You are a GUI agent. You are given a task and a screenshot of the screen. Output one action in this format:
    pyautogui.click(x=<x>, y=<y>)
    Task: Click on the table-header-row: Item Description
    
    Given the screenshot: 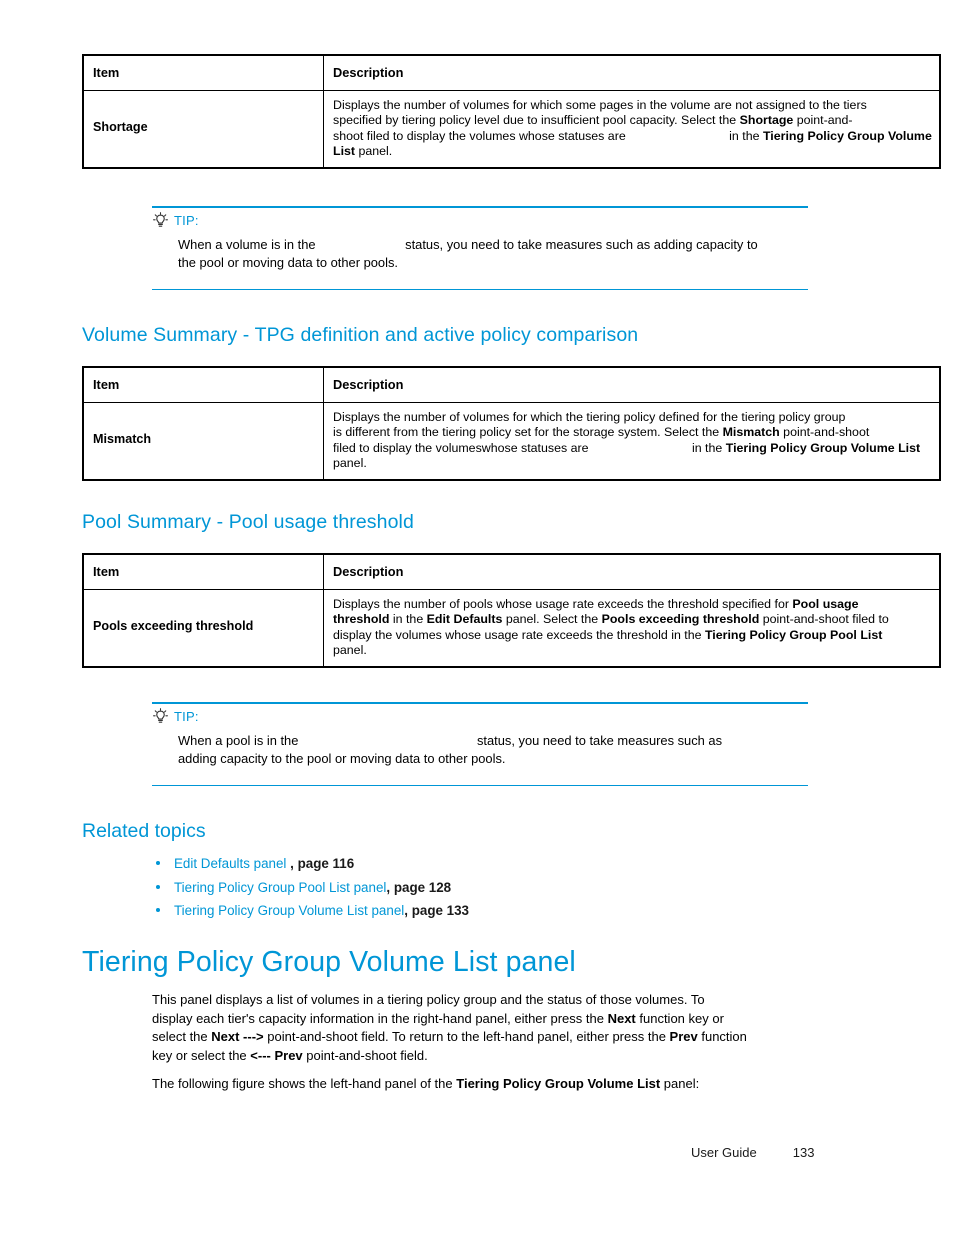 What is the action you would take?
    pyautogui.click(x=511, y=72)
    